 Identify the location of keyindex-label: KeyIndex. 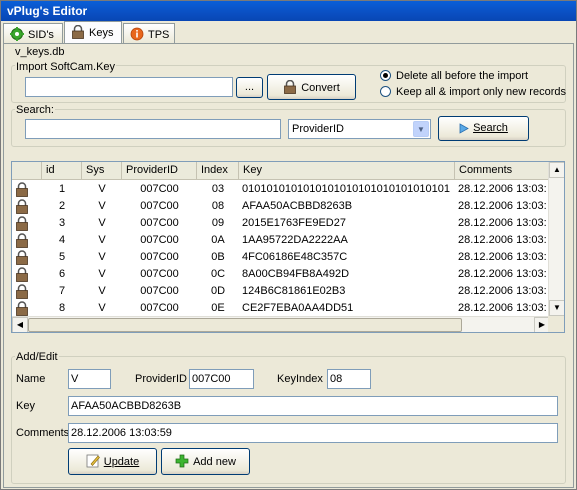
(300, 379).